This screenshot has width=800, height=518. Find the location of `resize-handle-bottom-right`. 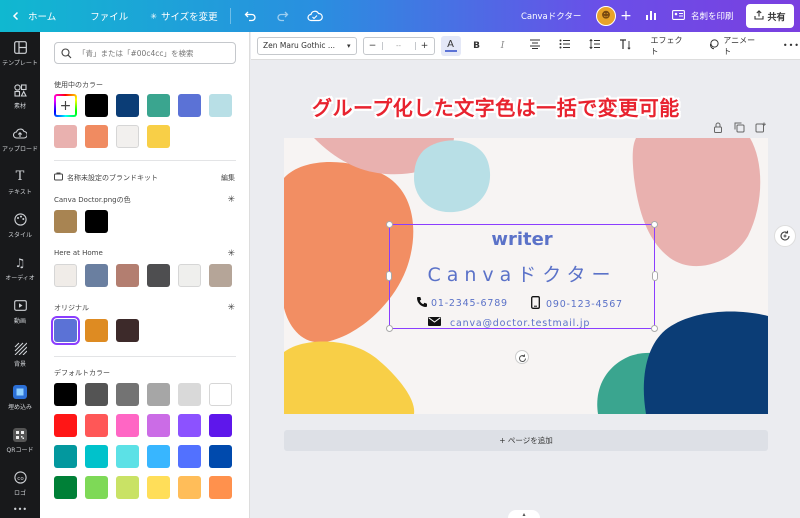

resize-handle-bottom-right is located at coordinates (654, 328).